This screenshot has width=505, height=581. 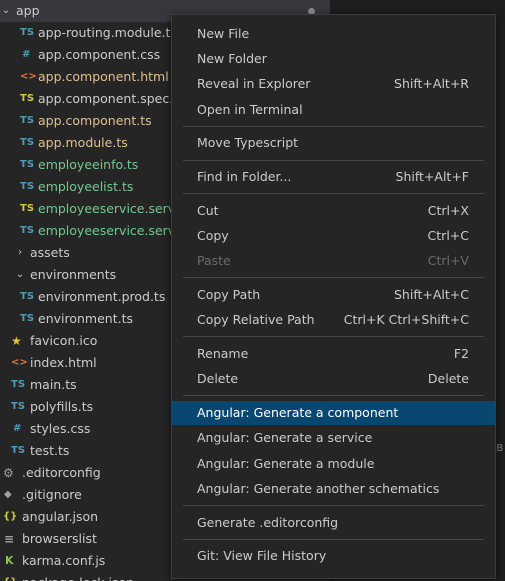 What do you see at coordinates (78, 576) in the screenshot?
I see `file-label: package-lock.json` at bounding box center [78, 576].